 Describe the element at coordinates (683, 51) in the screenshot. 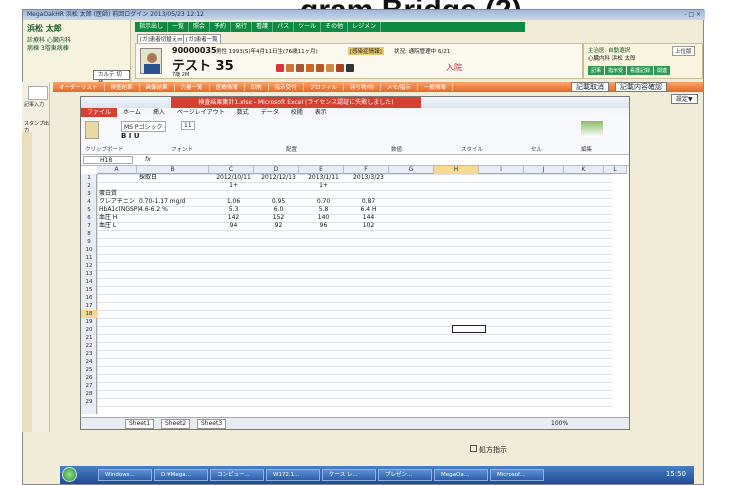

I see `upper-button: 上位版` at that location.